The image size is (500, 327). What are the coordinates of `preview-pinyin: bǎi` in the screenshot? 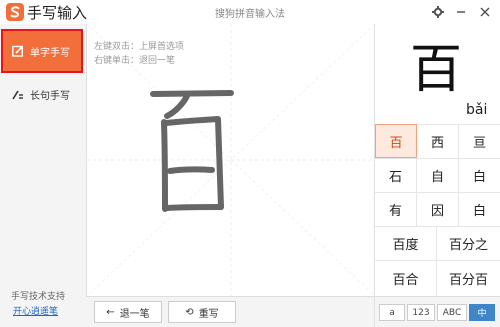 It's located at (477, 110).